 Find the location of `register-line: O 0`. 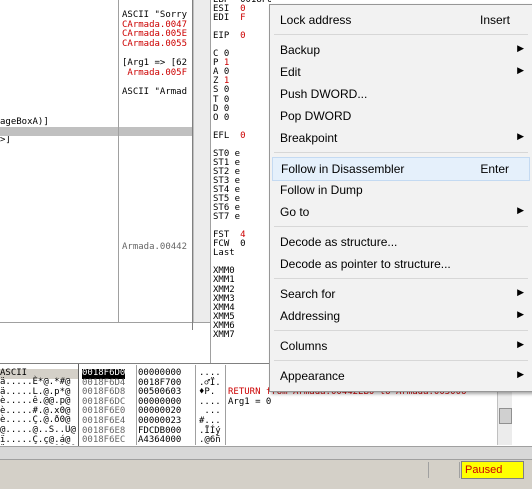

register-line: O 0 is located at coordinates (242, 118).